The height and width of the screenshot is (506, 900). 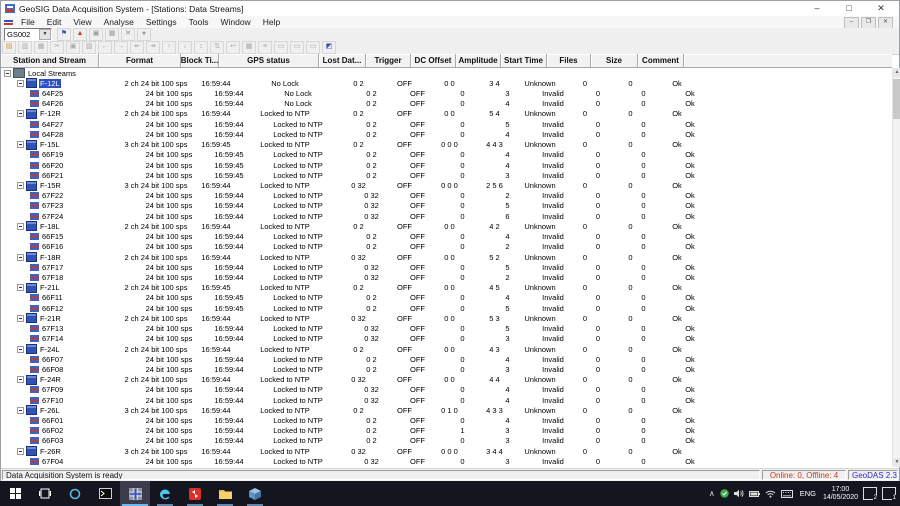 I want to click on grid-icon: ▦, so click(x=112, y=34).